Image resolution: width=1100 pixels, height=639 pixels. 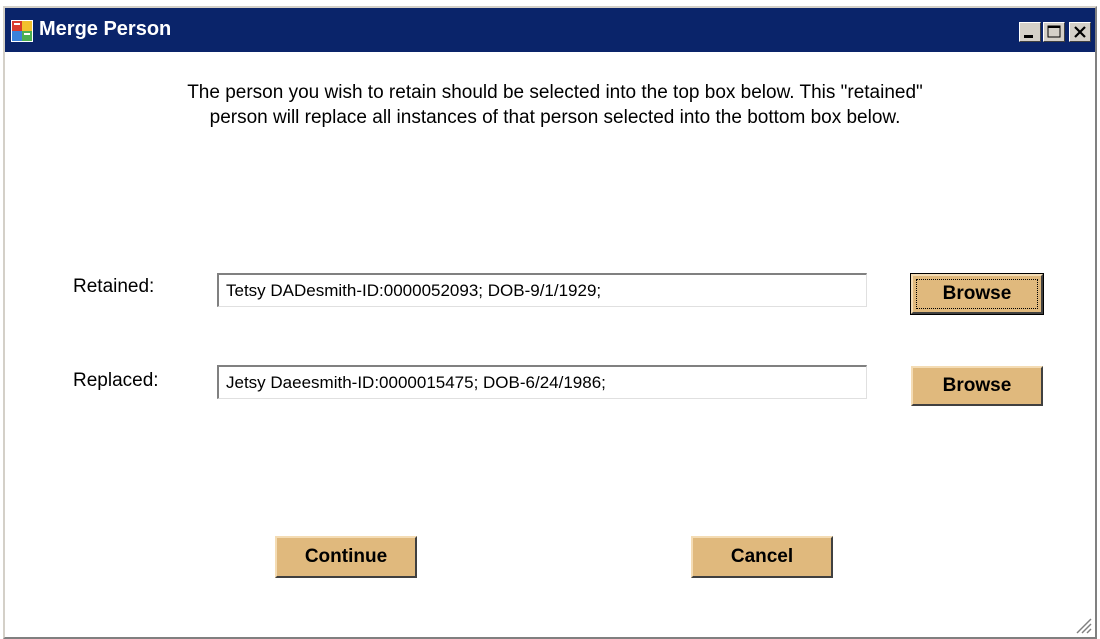 I want to click on cancel-button: Cancel, so click(x=762, y=557).